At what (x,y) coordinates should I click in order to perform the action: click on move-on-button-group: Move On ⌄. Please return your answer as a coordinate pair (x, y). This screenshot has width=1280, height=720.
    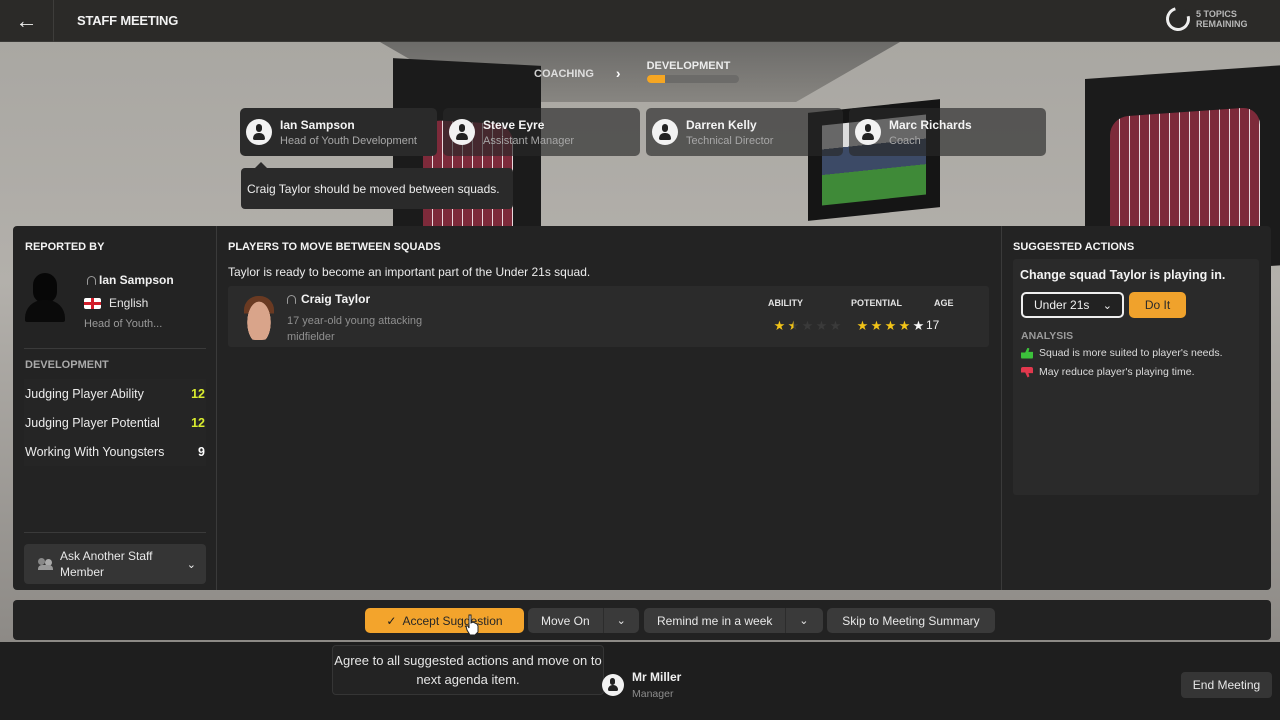
    Looking at the image, I should click on (583, 620).